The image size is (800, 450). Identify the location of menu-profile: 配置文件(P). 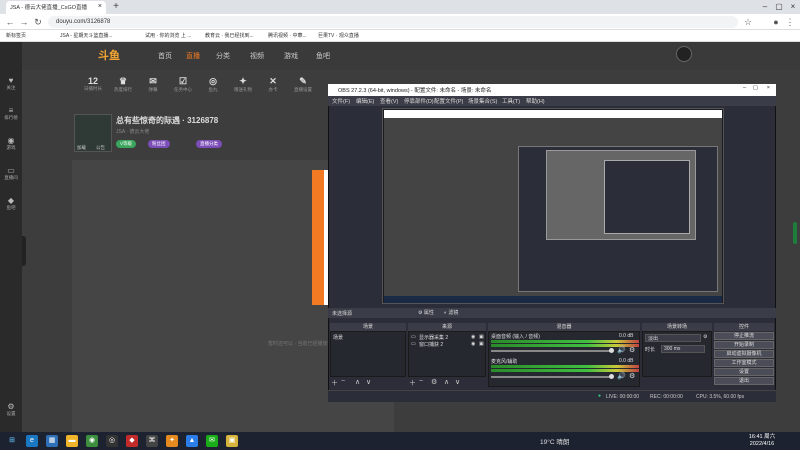
(448, 101).